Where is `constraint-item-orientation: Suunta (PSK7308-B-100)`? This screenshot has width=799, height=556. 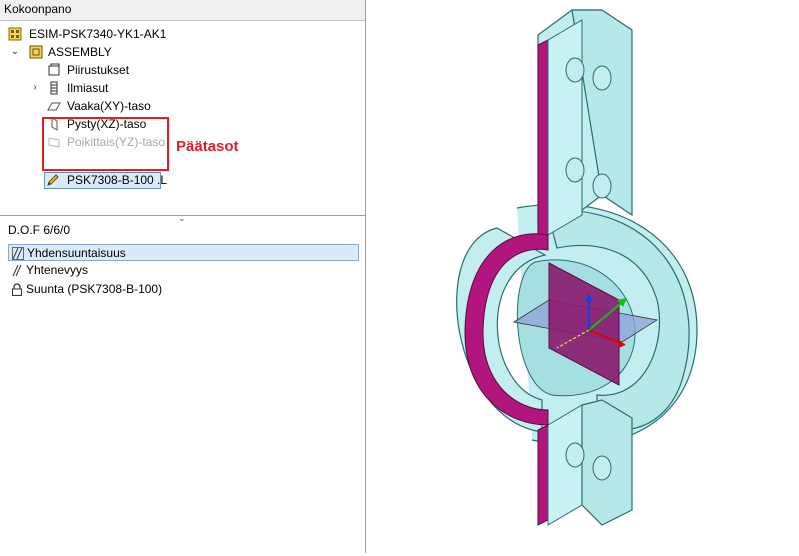
constraint-item-orientation: Suunta (PSK7308-B-100) is located at coordinates (183, 289).